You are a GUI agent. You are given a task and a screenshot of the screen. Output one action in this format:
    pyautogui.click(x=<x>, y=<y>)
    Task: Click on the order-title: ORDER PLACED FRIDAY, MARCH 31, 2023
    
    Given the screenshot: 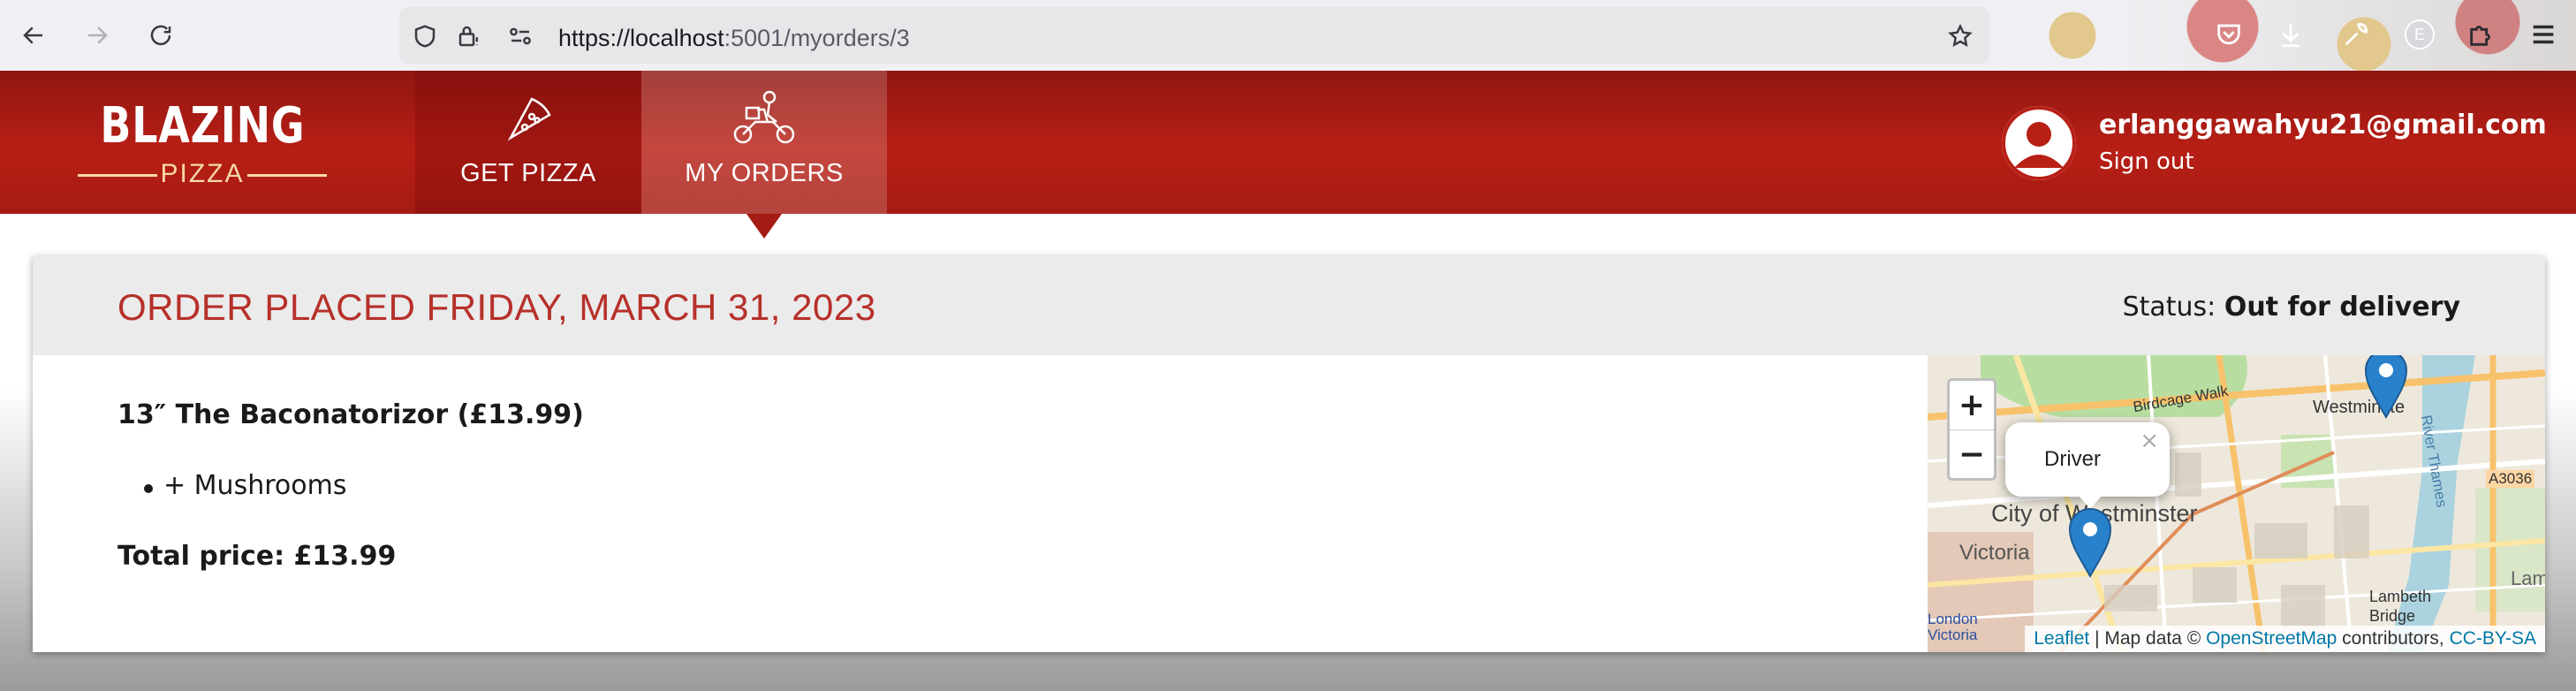 What is the action you would take?
    pyautogui.click(x=497, y=307)
    